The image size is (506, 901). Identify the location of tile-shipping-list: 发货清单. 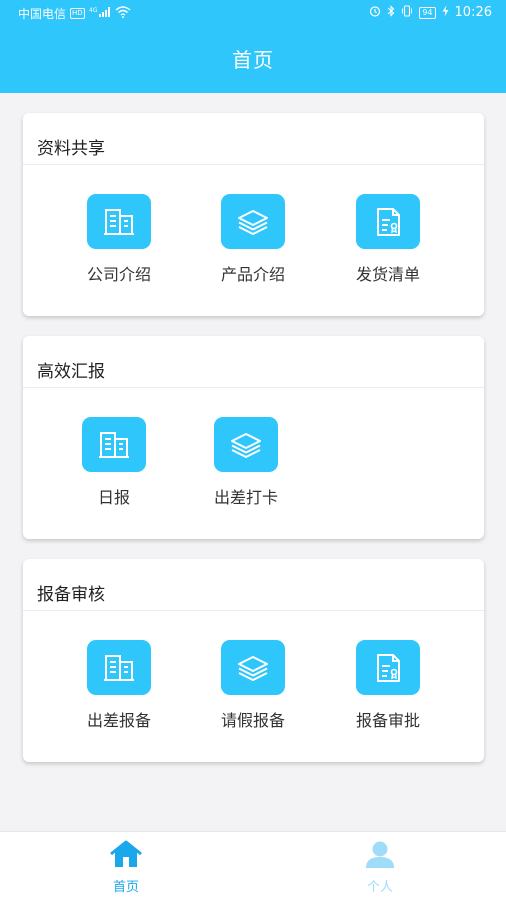
(388, 241).